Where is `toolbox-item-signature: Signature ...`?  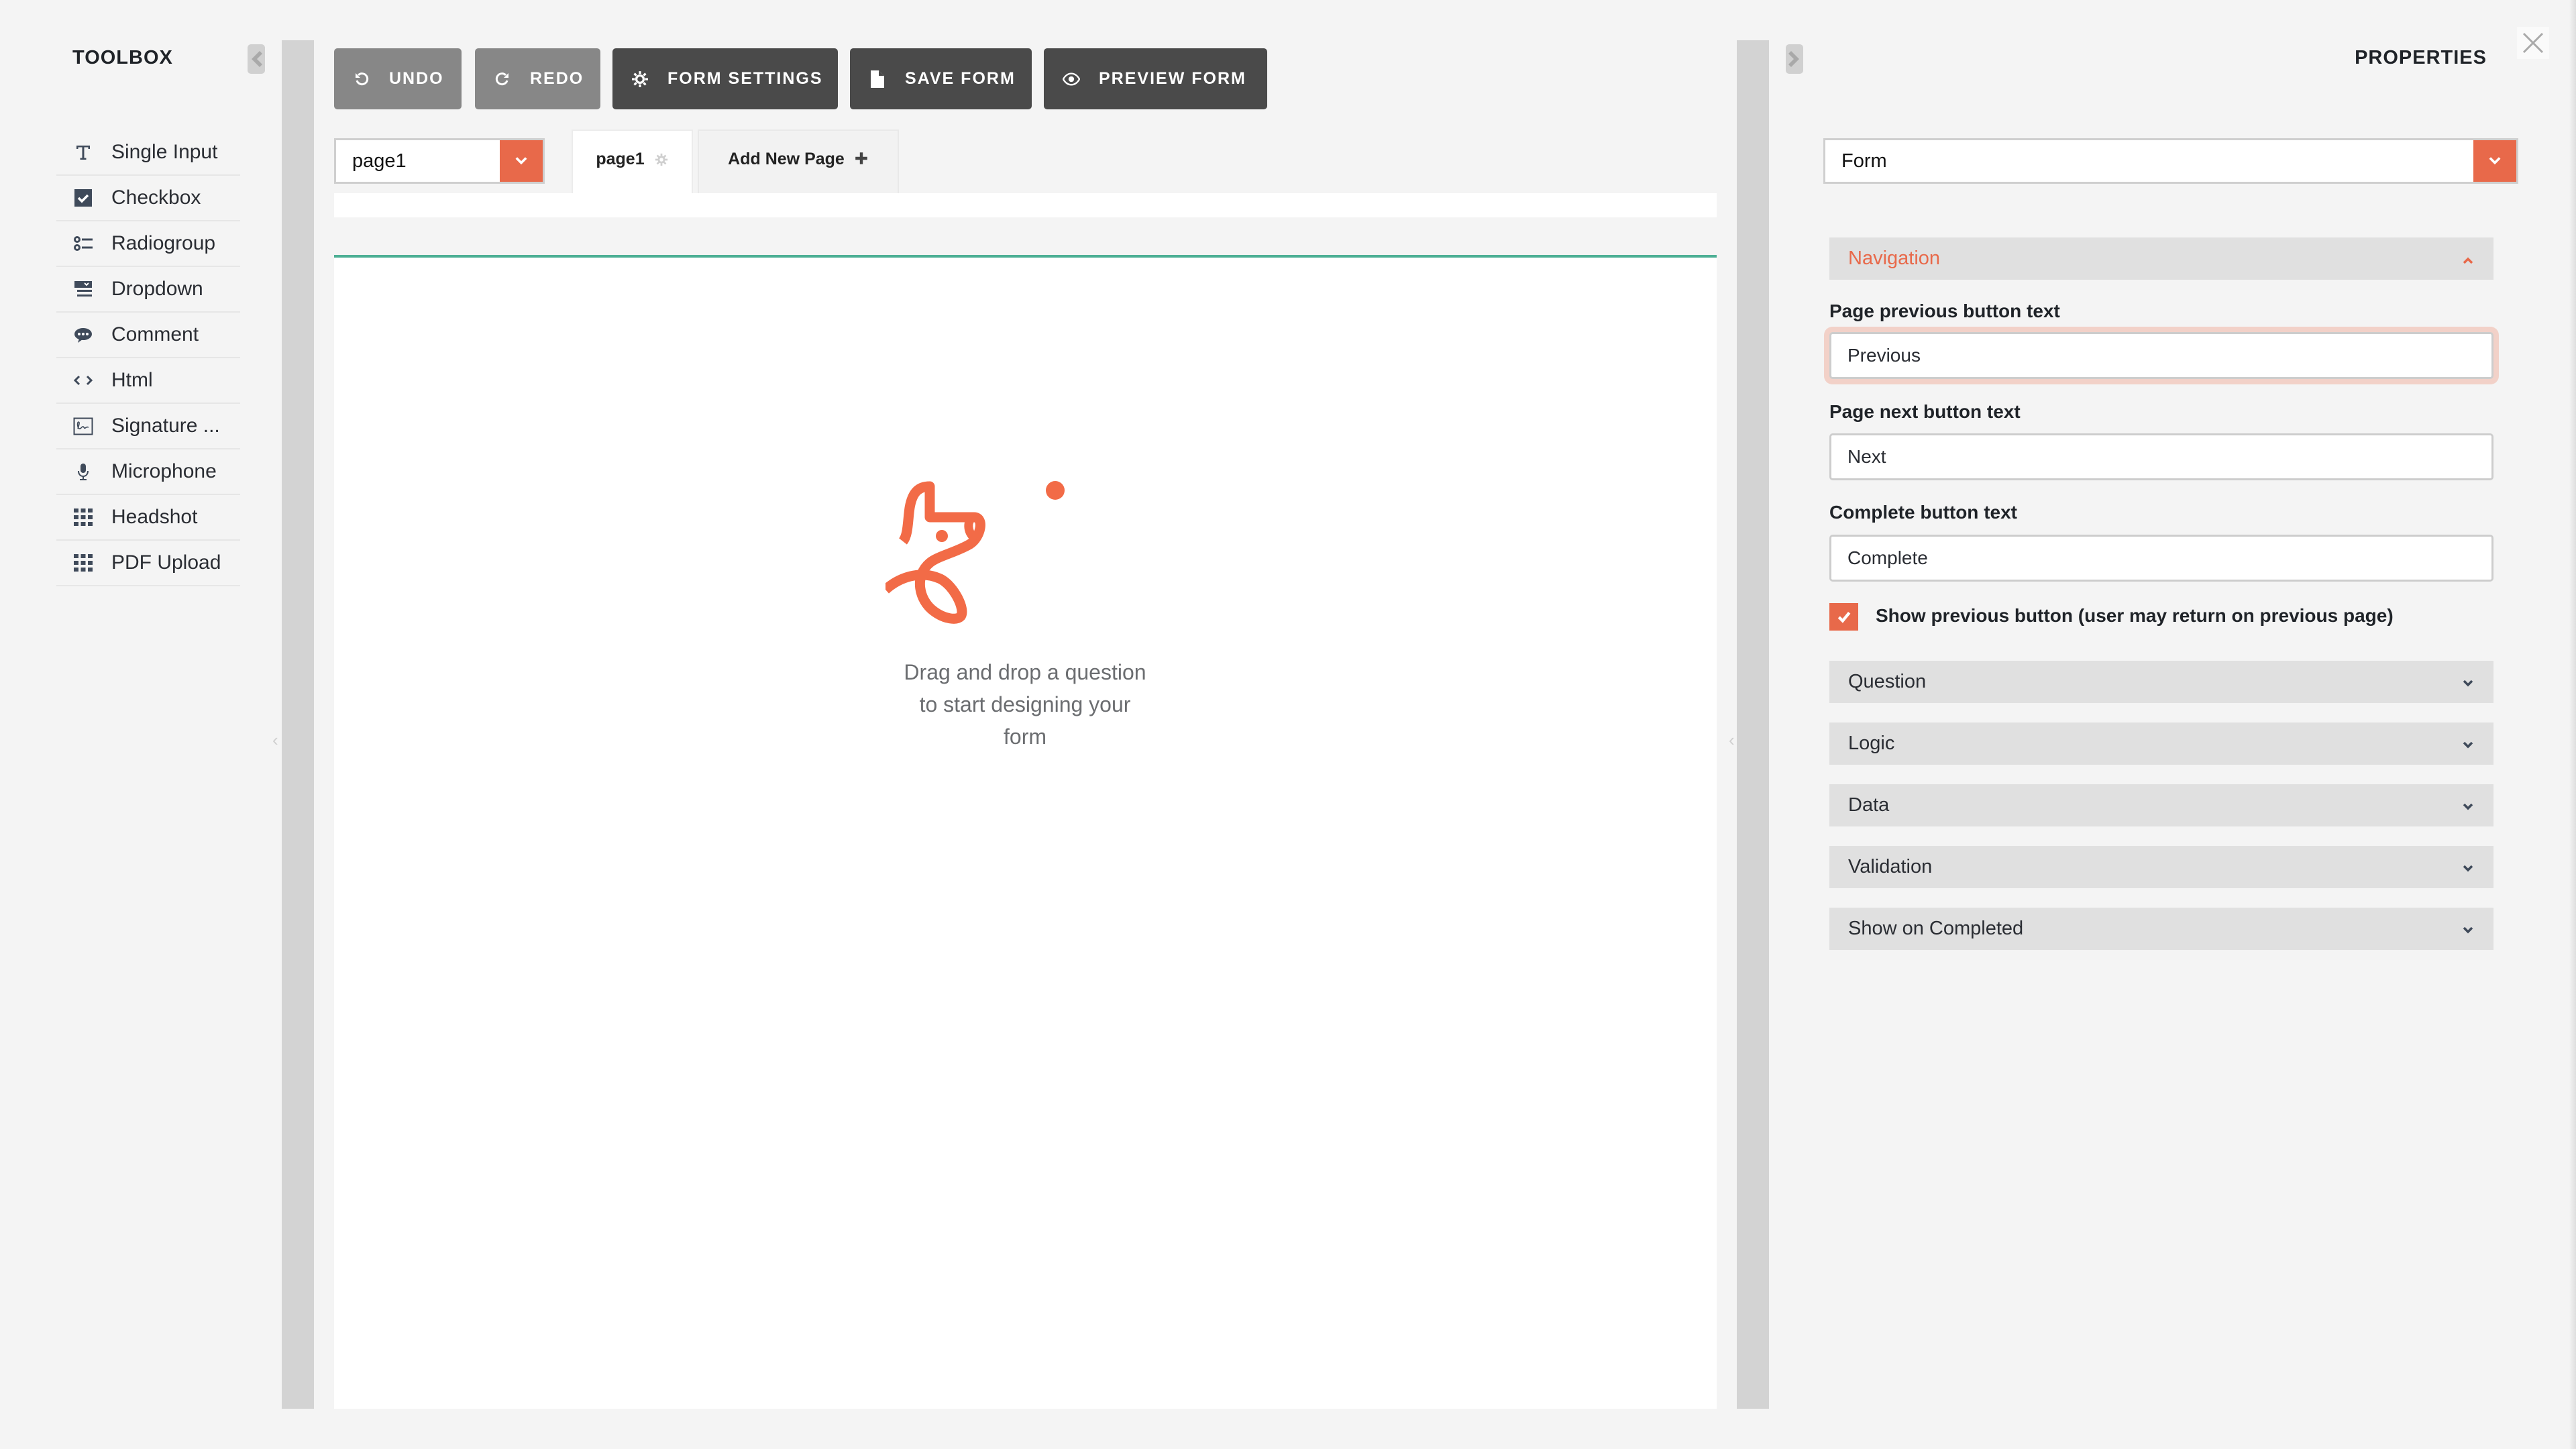 toolbox-item-signature: Signature ... is located at coordinates (148, 426).